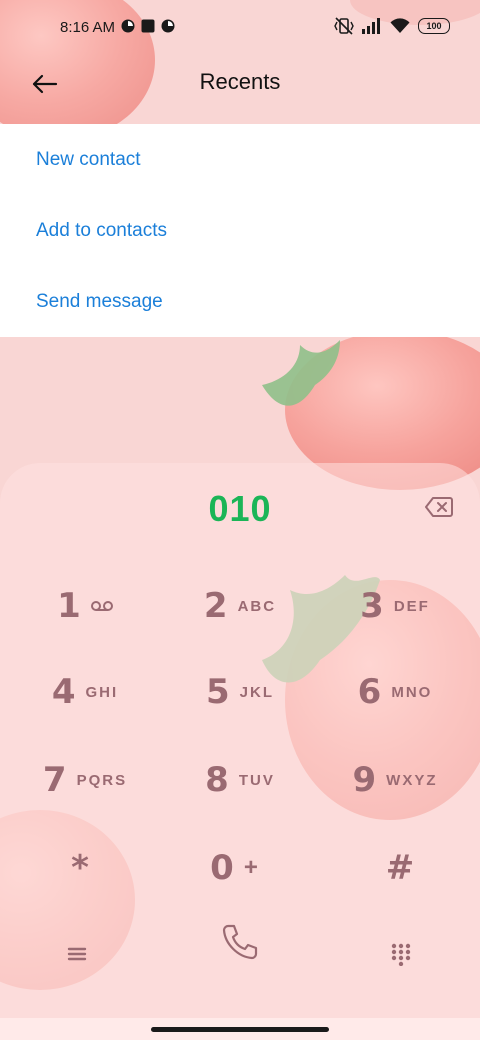 The image size is (480, 1040). What do you see at coordinates (102, 692) in the screenshot?
I see `key-letters: GHI` at bounding box center [102, 692].